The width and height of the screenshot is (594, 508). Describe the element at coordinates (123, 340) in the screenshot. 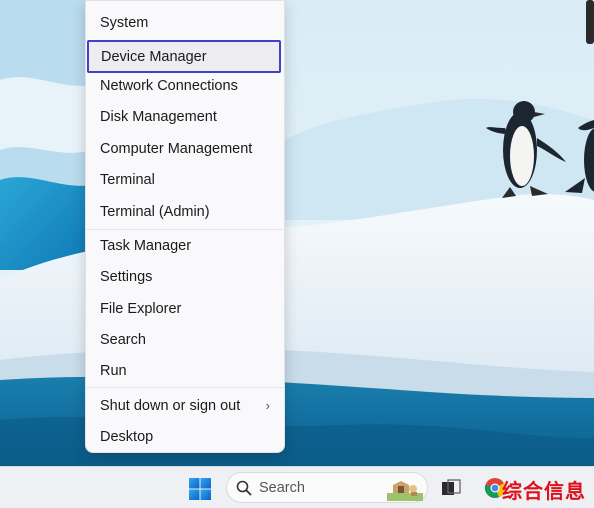

I see `menu-item-label: Search` at that location.